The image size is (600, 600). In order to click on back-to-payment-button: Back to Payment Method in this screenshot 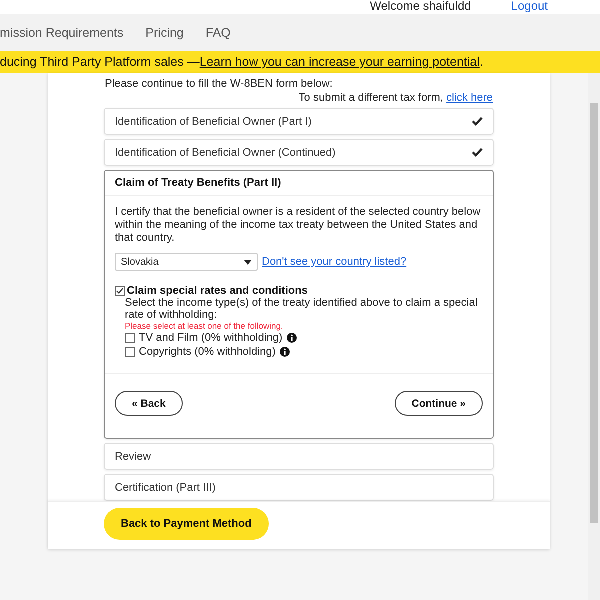, I will do `click(186, 524)`.